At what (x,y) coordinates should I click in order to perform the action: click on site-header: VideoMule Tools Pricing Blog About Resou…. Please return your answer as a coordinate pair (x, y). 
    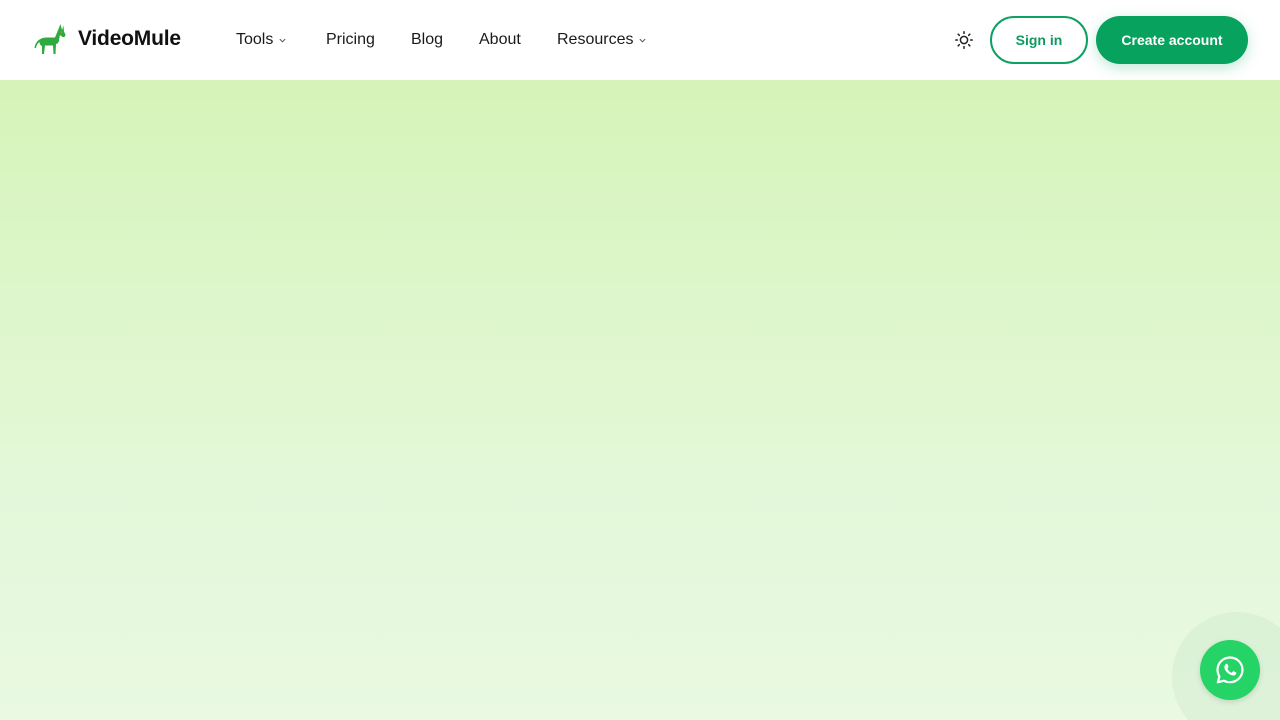
    Looking at the image, I should click on (640, 40).